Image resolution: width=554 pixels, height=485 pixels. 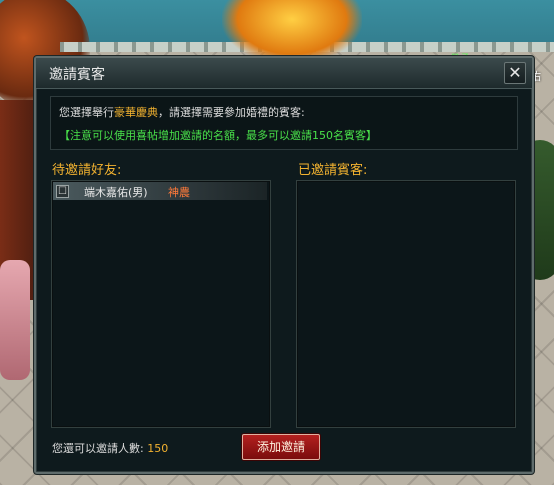 I want to click on info-suffix: ，請選擇需要參加婚禮的賓客:, so click(x=231, y=112).